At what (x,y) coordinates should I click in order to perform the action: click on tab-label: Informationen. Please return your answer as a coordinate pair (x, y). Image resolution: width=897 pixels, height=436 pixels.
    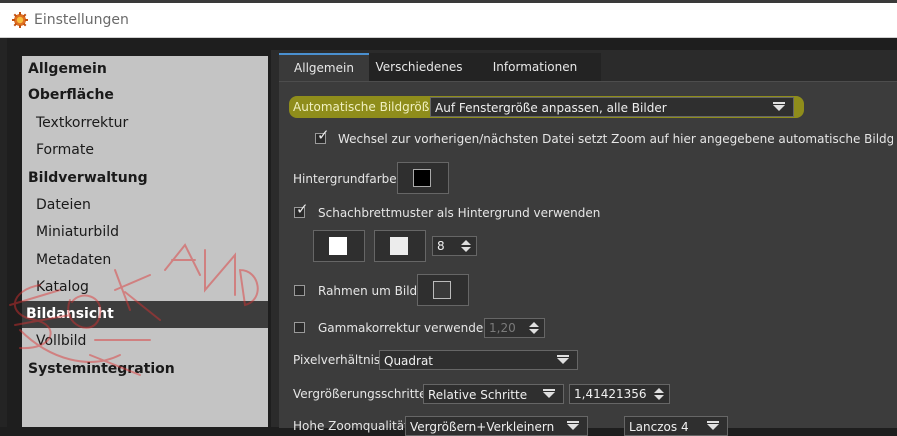
    Looking at the image, I should click on (535, 67).